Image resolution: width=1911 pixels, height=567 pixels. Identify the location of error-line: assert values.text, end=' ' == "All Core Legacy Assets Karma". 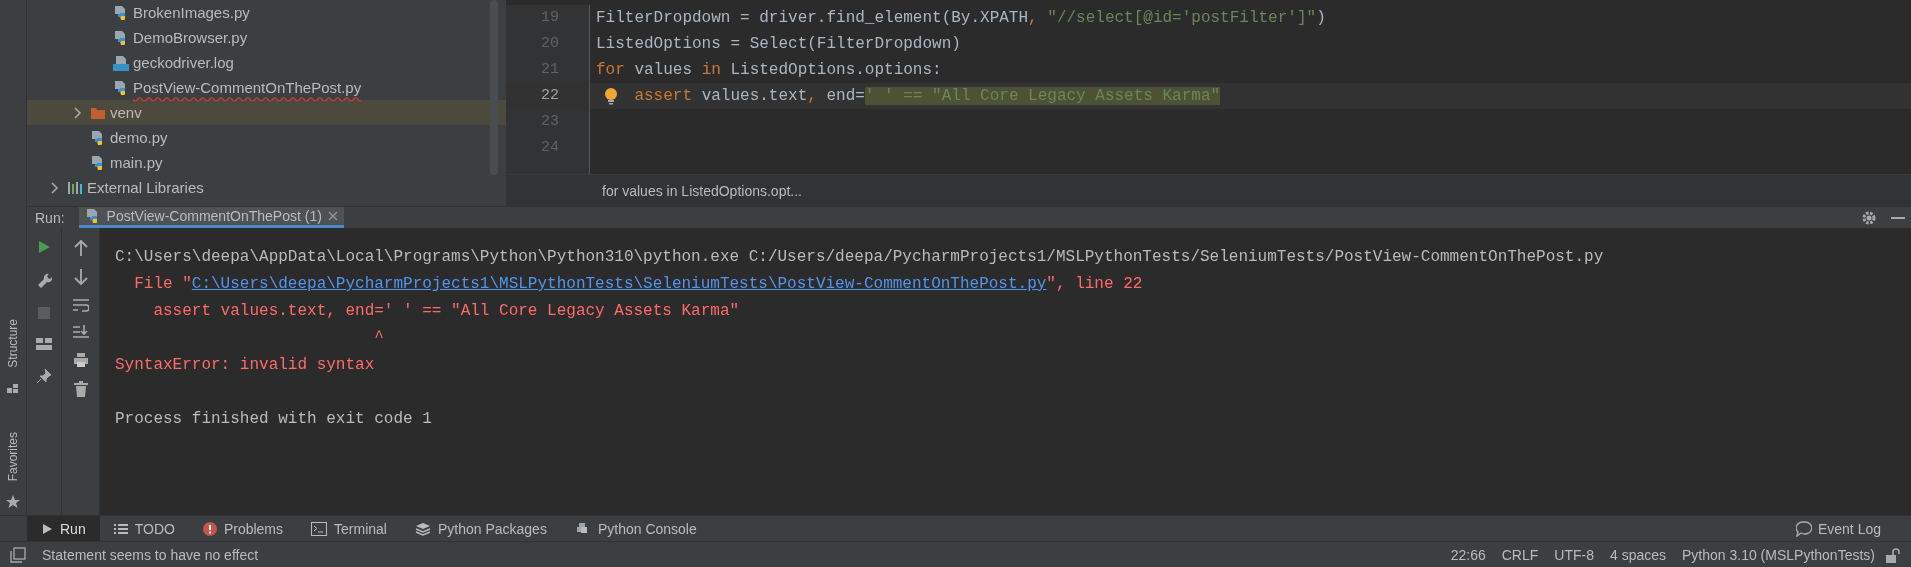
(446, 311).